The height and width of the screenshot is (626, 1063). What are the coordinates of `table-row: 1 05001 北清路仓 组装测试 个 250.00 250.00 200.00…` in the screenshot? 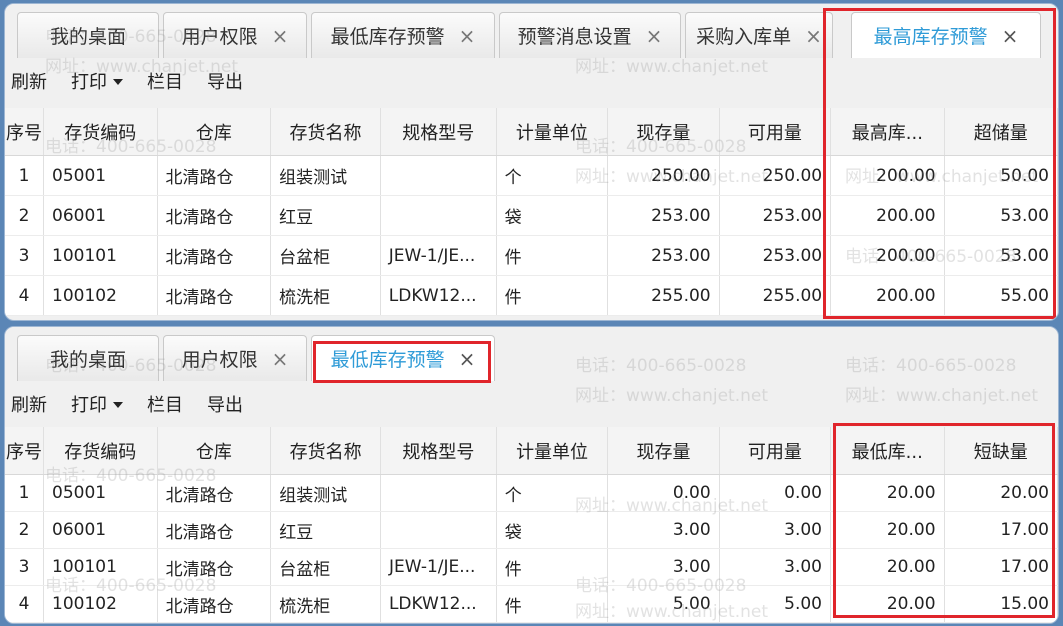 It's located at (531, 175).